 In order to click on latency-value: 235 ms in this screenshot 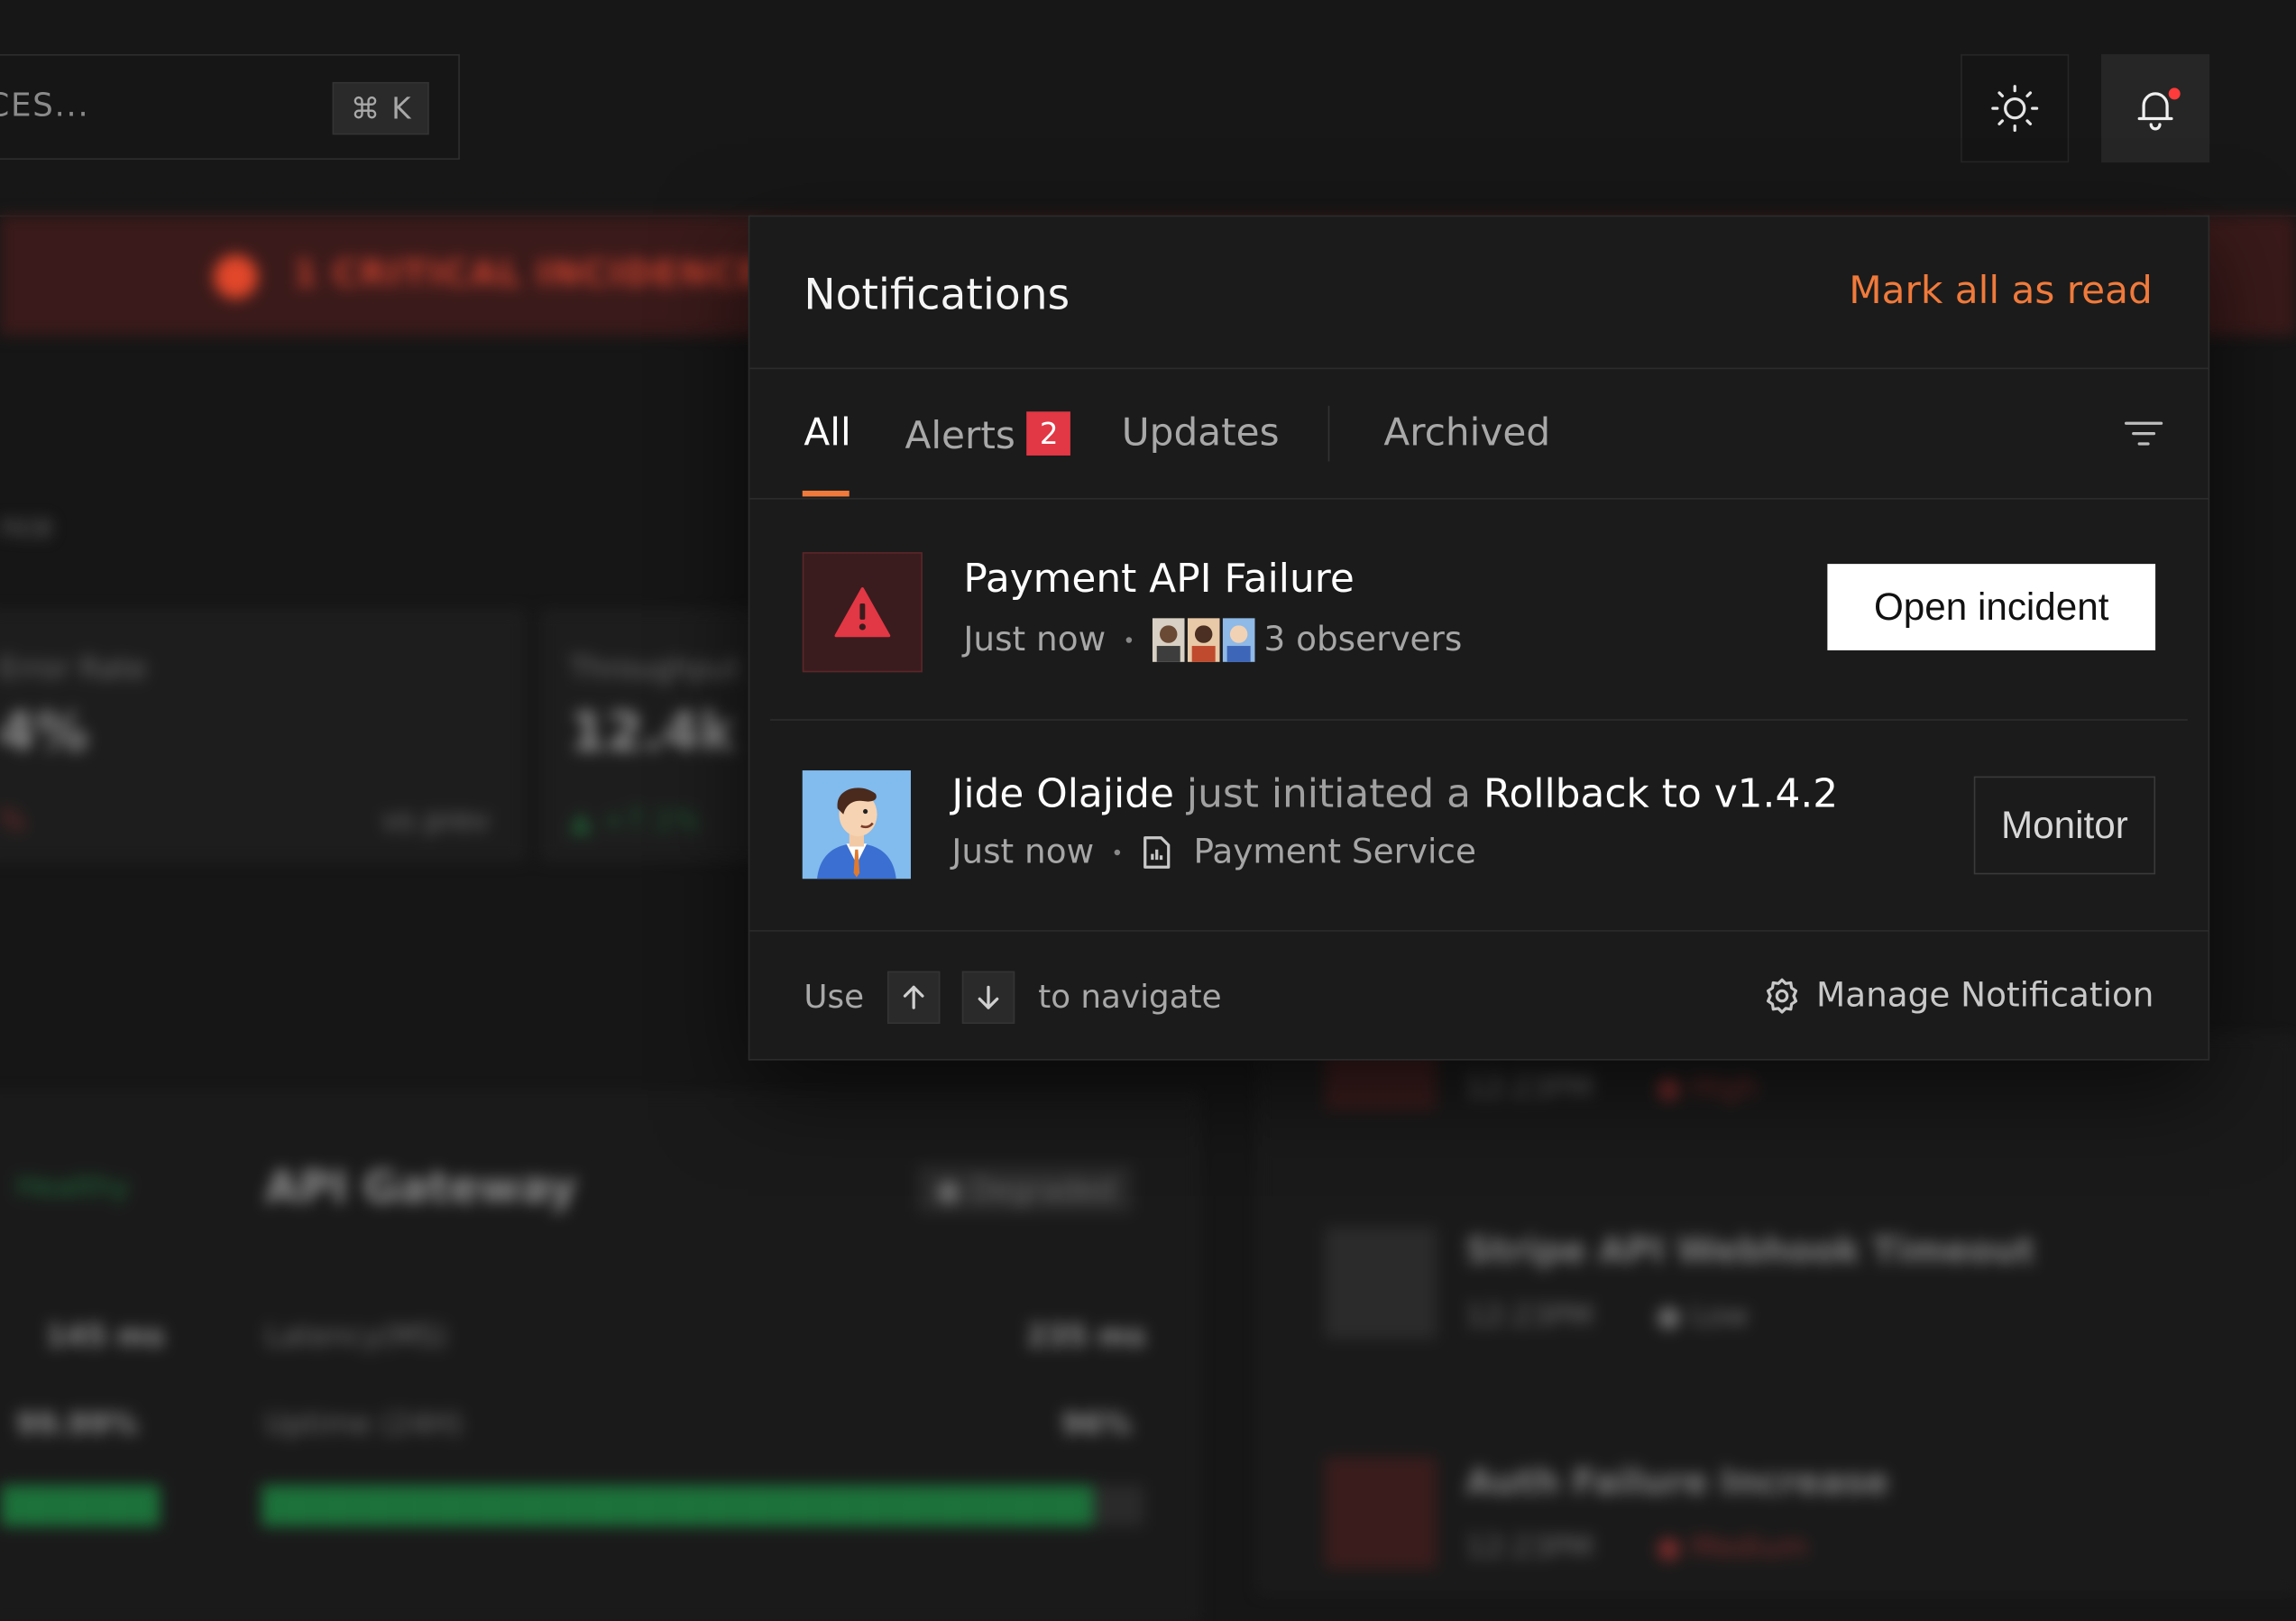, I will do `click(1086, 1336)`.